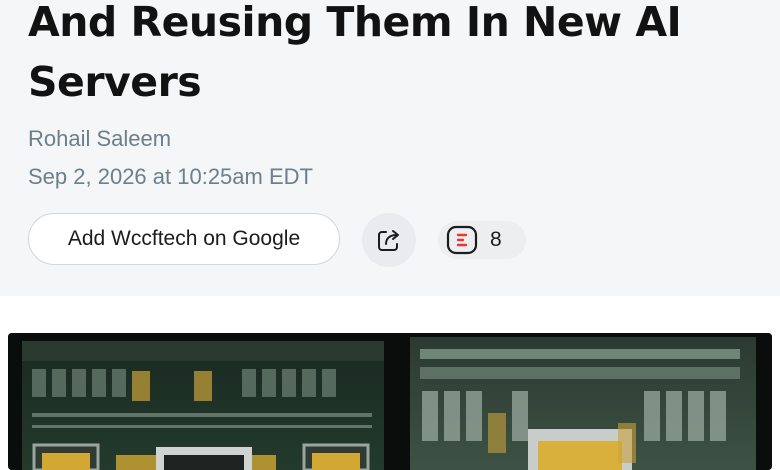 This screenshot has width=780, height=470. I want to click on comment-icon, so click(462, 240).